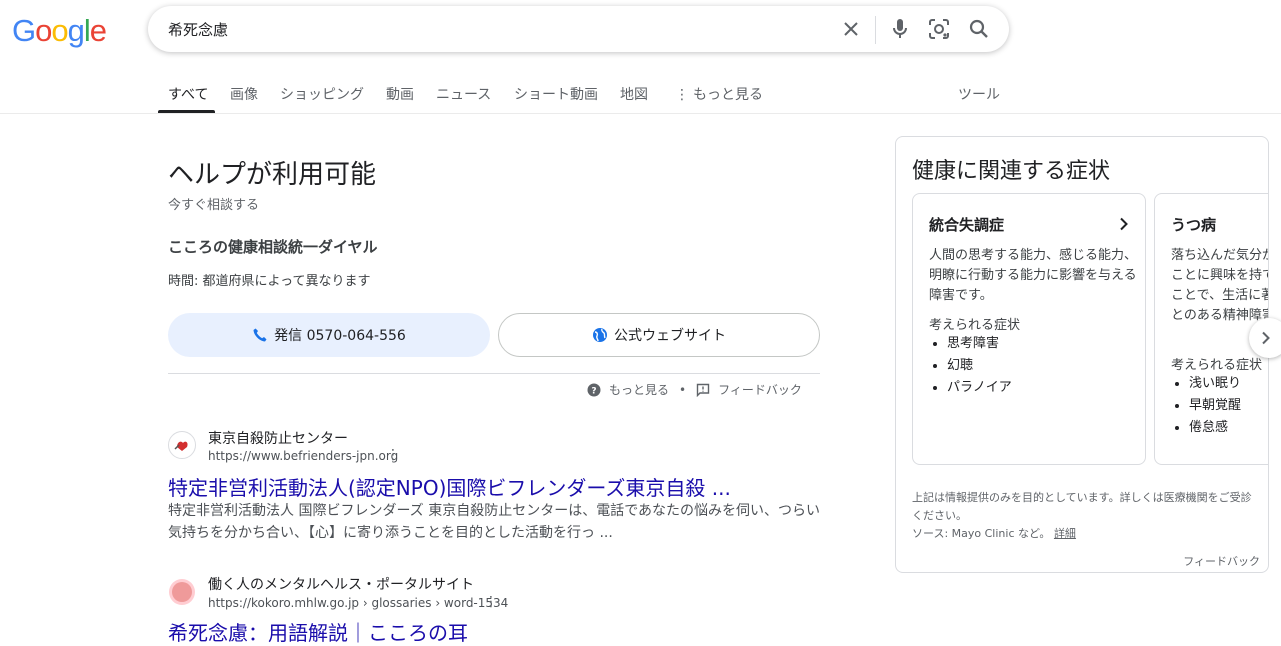 The height and width of the screenshot is (646, 1281). I want to click on card-title: うつ病, so click(1194, 225).